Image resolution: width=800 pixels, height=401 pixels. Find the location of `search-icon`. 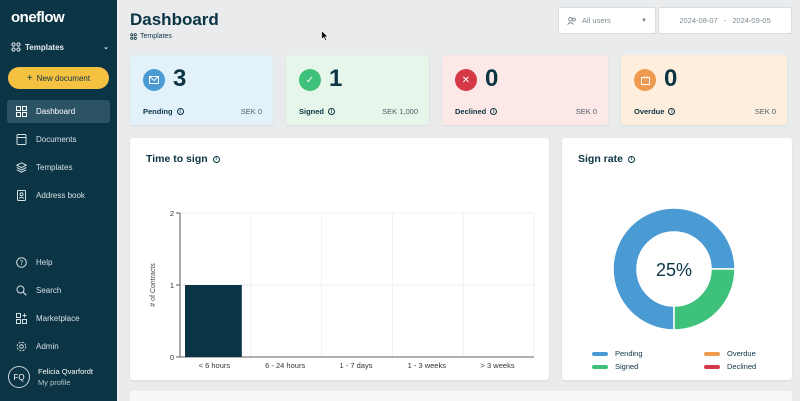

search-icon is located at coordinates (21, 291).